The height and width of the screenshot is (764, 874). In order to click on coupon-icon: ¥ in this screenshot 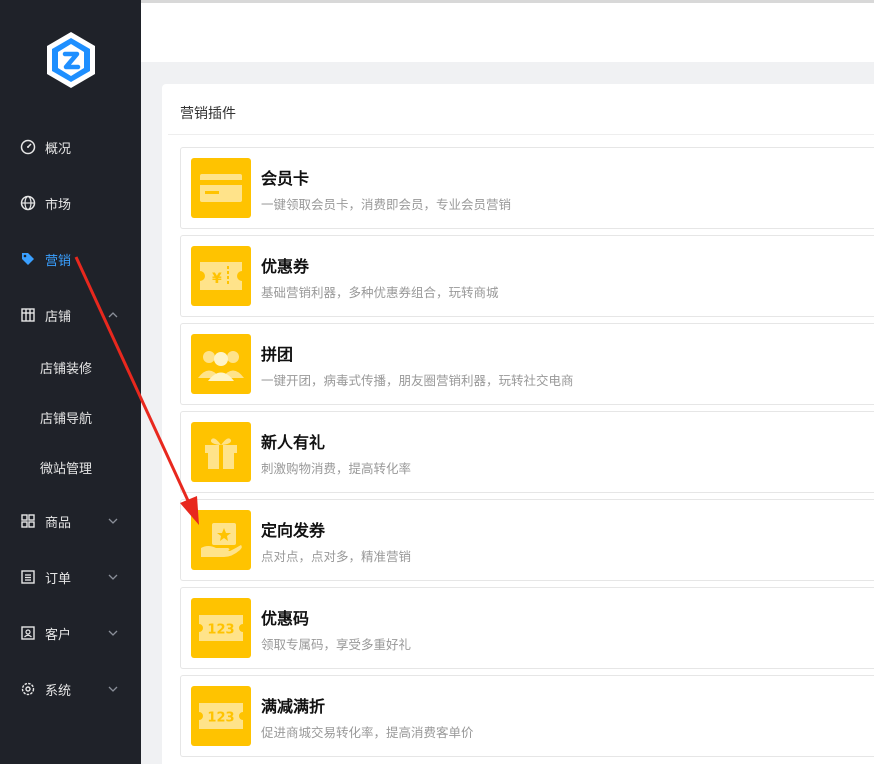, I will do `click(221, 276)`.